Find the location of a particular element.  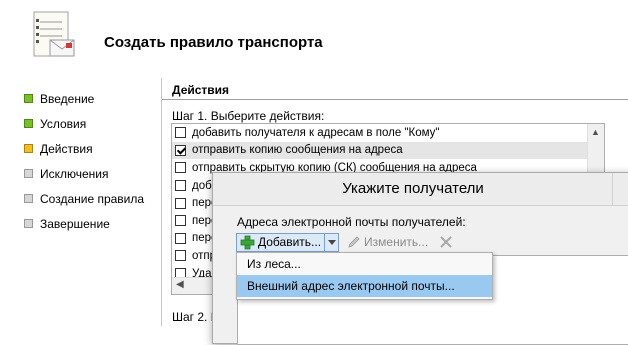

delete-x-icon is located at coordinates (446, 242).